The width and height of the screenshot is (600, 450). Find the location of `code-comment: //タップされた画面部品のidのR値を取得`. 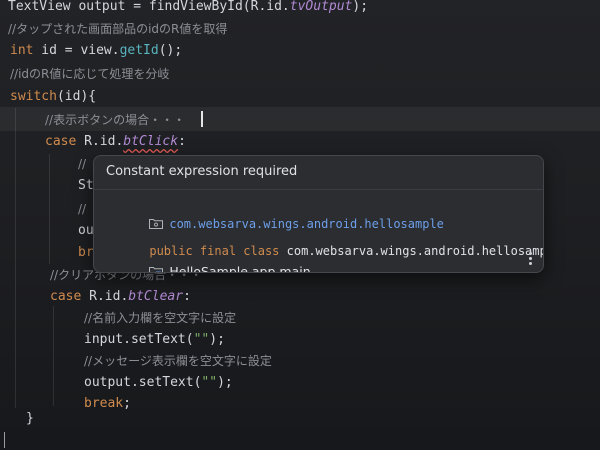

code-comment: //タップされた画面部品のidのR値を取得 is located at coordinates (118, 29).